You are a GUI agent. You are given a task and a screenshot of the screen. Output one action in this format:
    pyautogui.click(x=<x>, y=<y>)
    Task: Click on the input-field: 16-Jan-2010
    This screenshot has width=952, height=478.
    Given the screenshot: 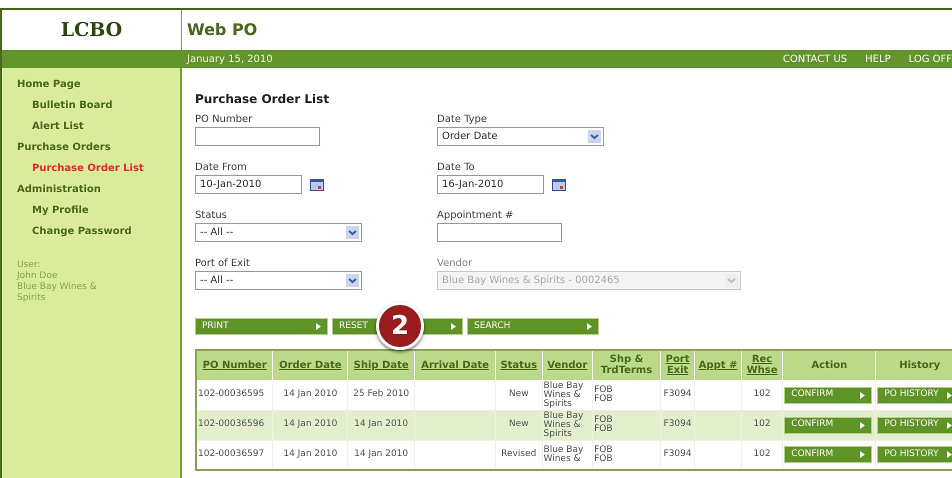 What is the action you would take?
    pyautogui.click(x=490, y=184)
    